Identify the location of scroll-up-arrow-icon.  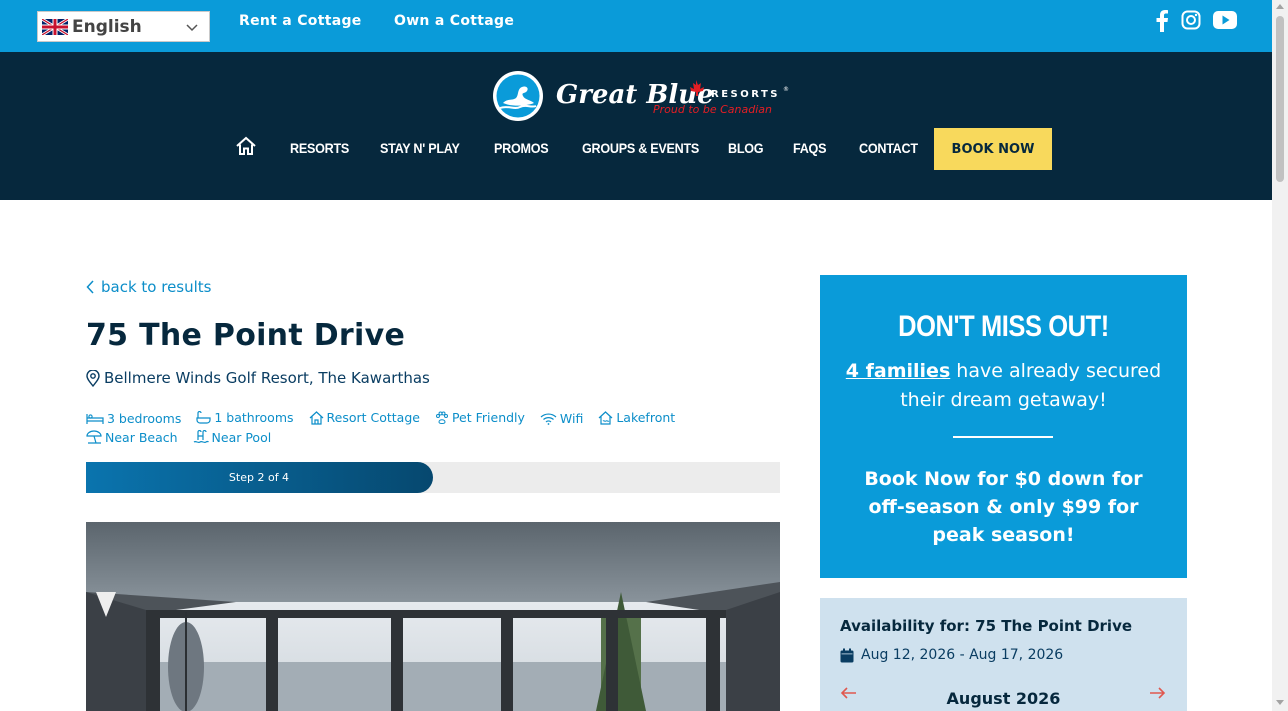
(1280, 6).